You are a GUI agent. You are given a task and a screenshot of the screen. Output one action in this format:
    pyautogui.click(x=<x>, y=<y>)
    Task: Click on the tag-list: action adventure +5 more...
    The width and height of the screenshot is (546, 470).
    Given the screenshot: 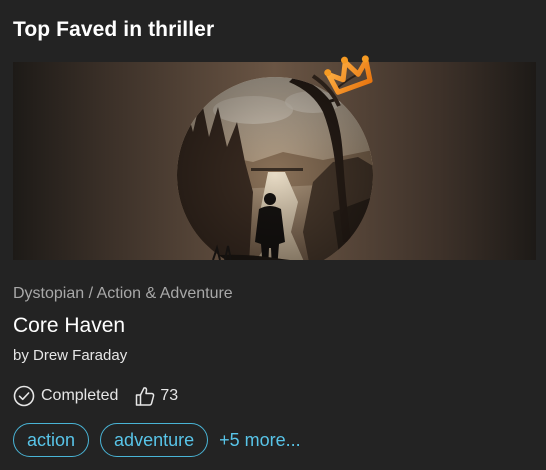 What is the action you would take?
    pyautogui.click(x=157, y=440)
    